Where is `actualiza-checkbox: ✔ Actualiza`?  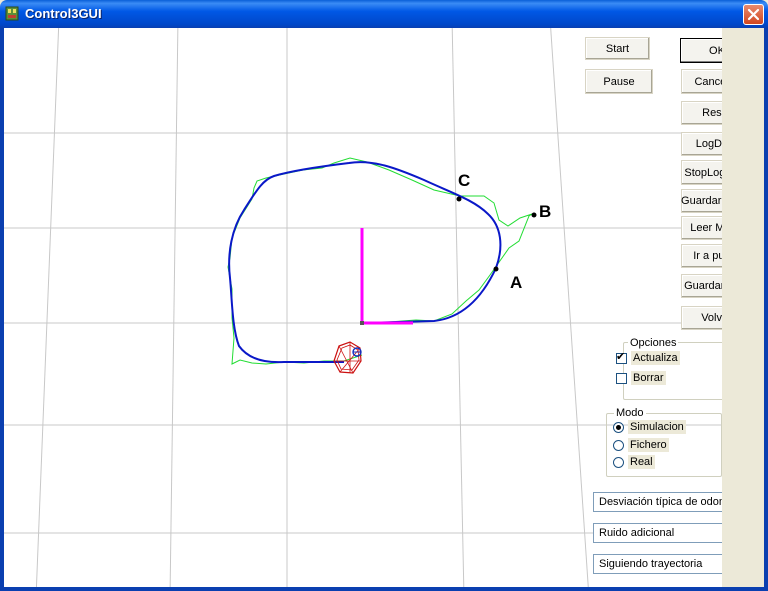
actualiza-checkbox: ✔ Actualiza is located at coordinates (648, 358).